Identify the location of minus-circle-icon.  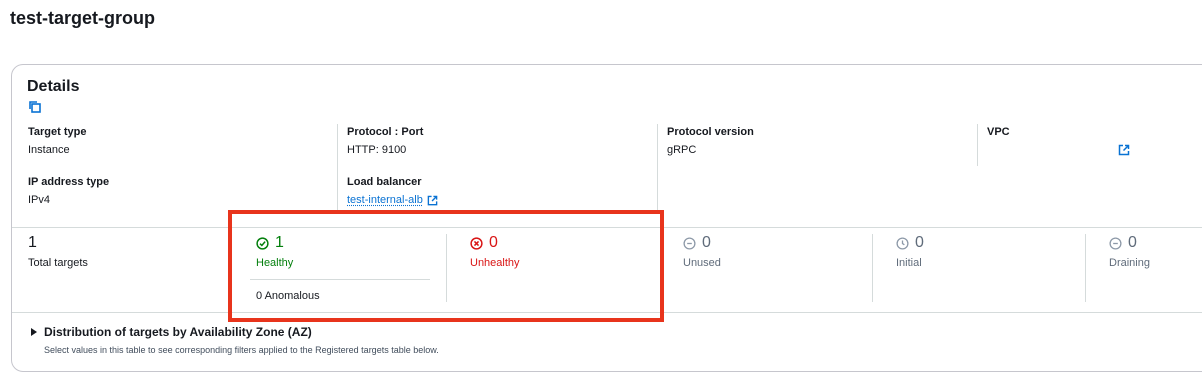
(689, 243).